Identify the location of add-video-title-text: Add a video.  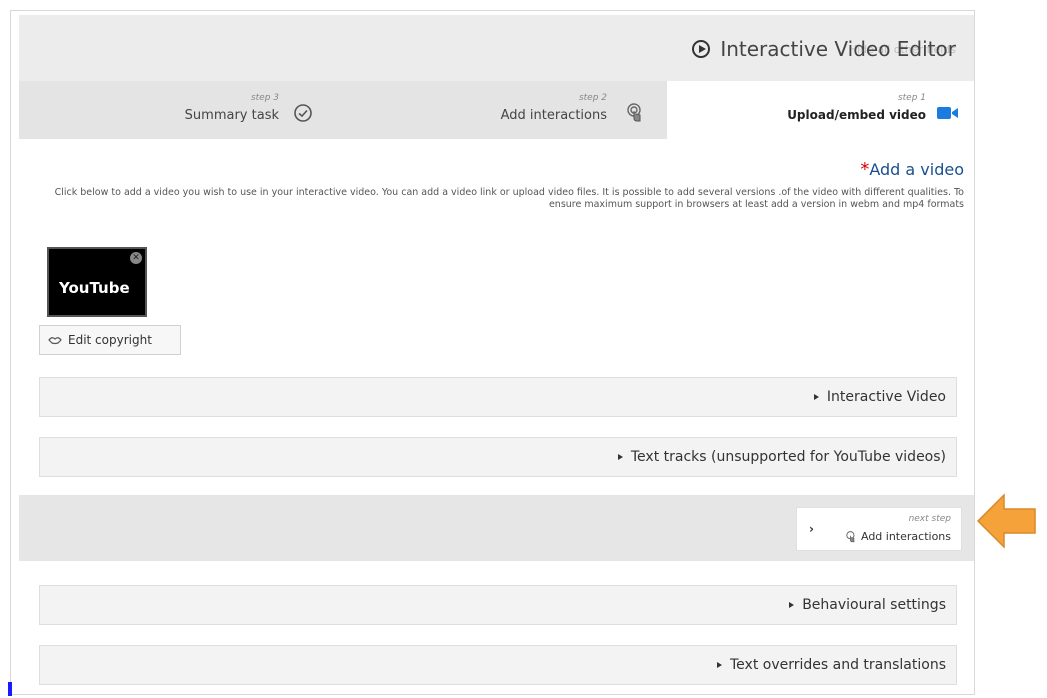
(916, 169).